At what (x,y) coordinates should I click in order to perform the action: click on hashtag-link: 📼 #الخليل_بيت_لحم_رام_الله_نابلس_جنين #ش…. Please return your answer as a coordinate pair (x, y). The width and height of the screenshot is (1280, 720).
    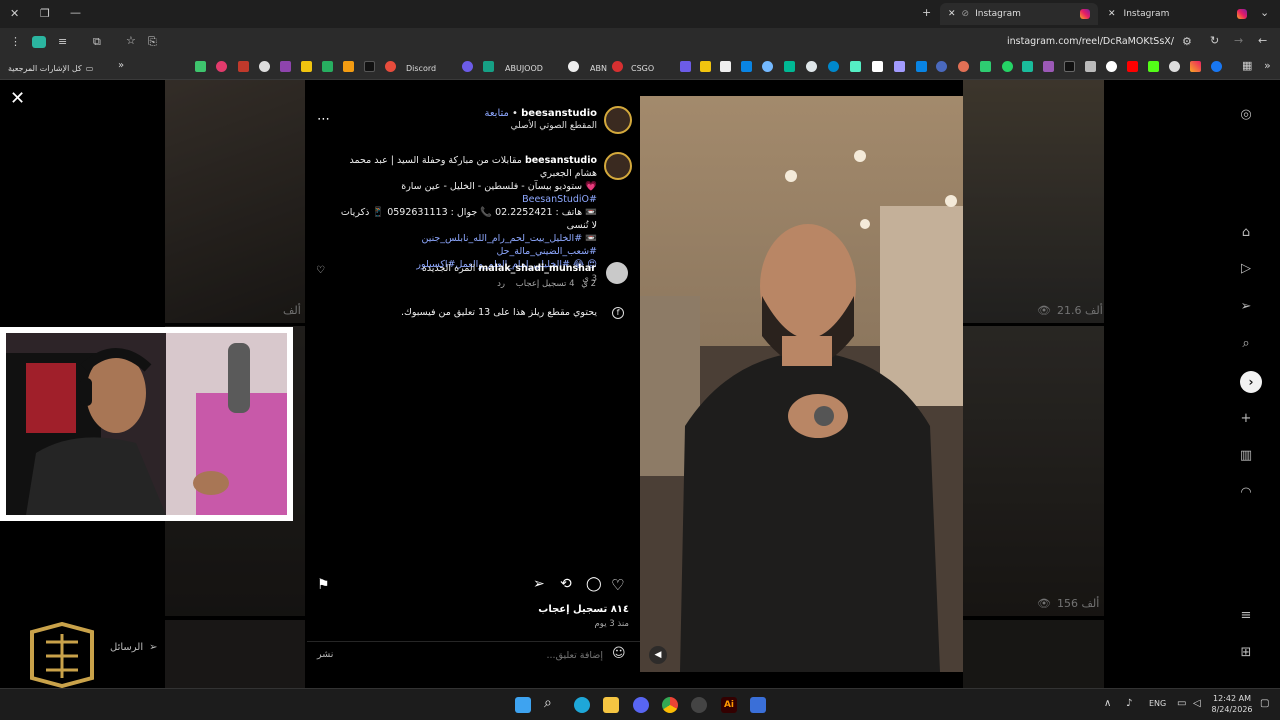
    Looking at the image, I should click on (466, 245).